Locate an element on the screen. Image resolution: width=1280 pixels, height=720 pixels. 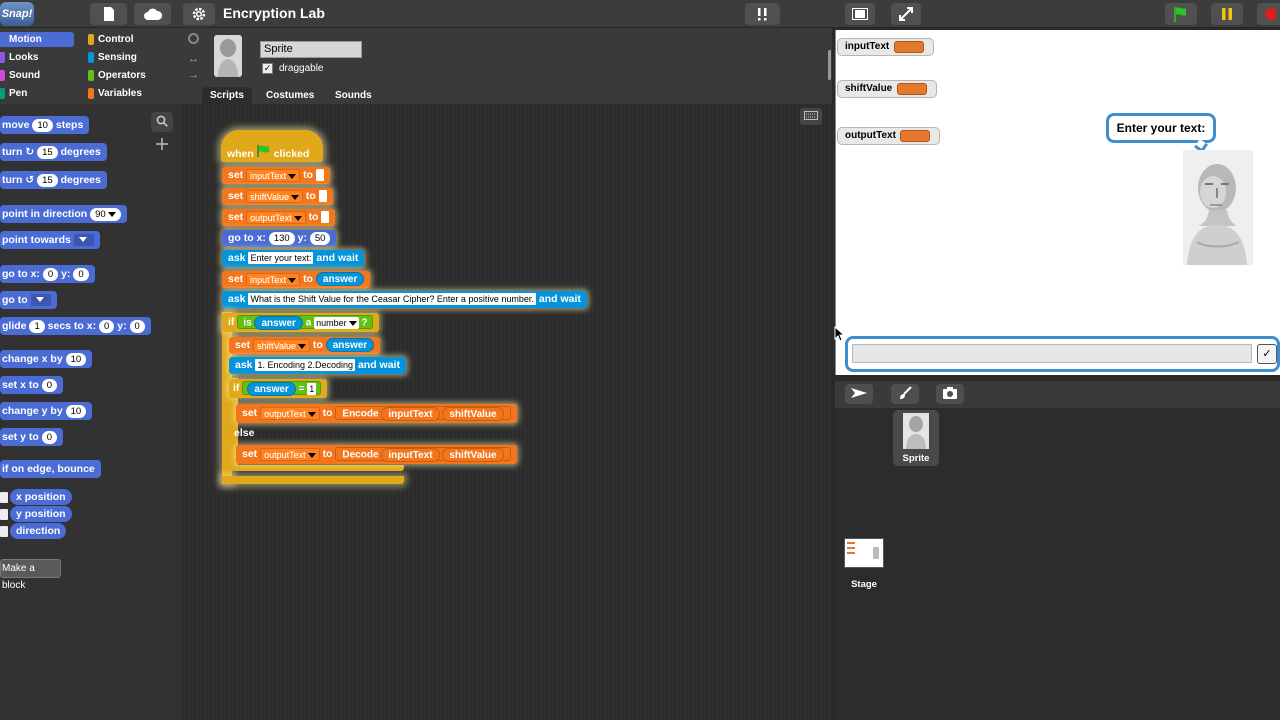
category-operators: Operators is located at coordinates (125, 75).